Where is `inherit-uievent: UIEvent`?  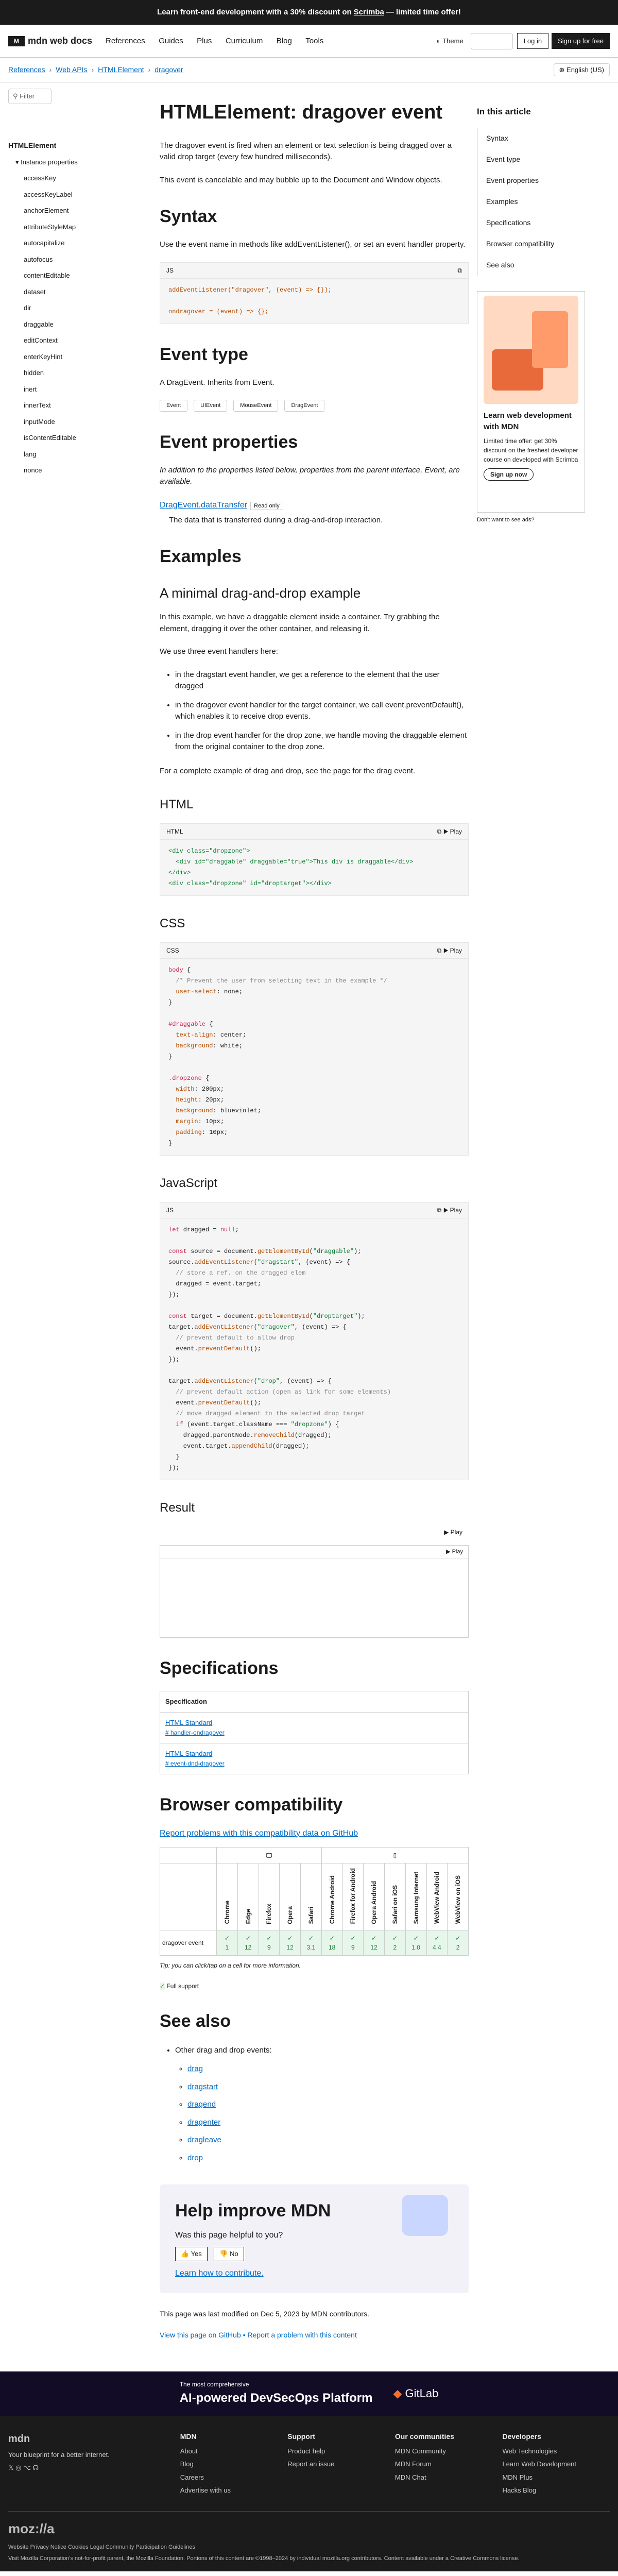 inherit-uievent: UIEvent is located at coordinates (211, 406).